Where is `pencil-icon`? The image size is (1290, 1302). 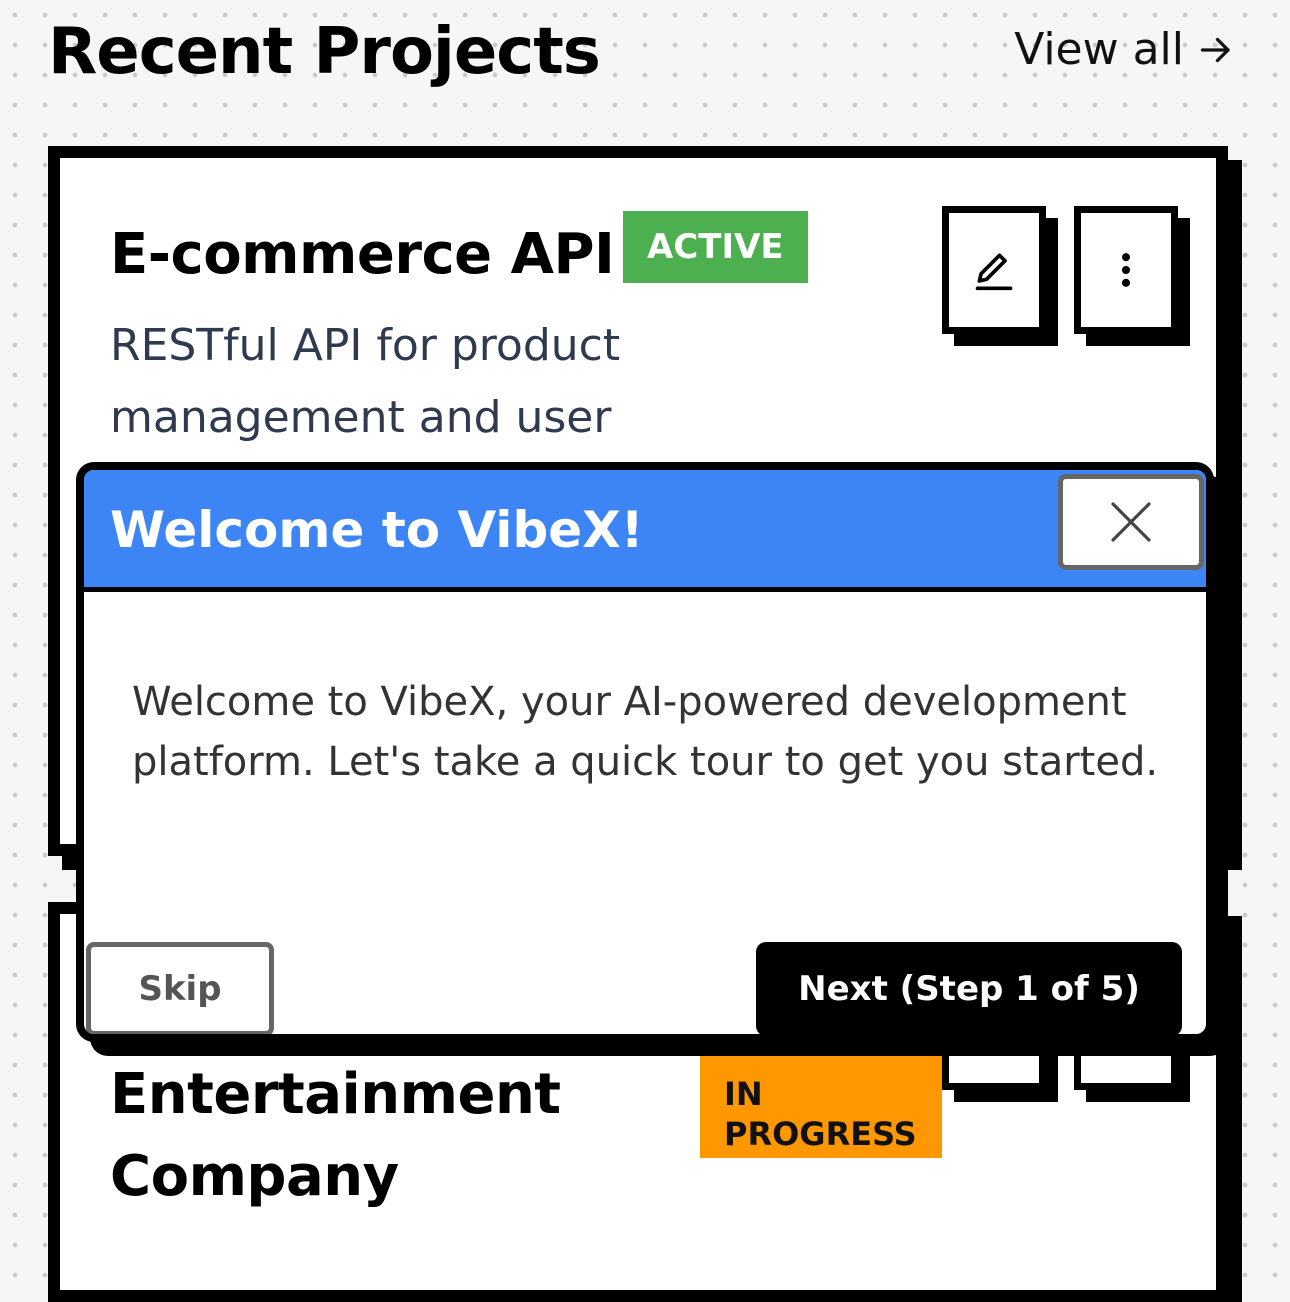 pencil-icon is located at coordinates (994, 272).